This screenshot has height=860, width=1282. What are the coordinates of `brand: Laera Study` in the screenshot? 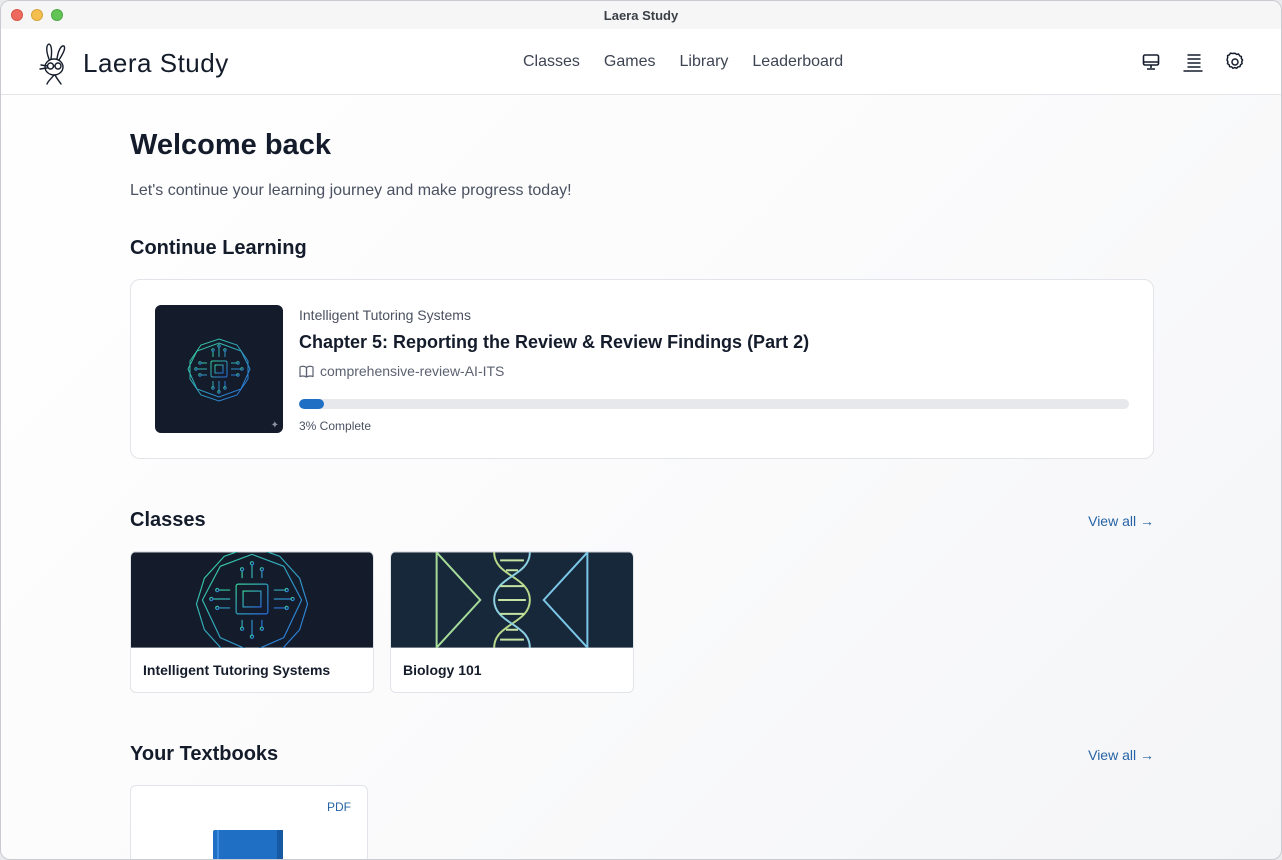 It's located at (133, 63).